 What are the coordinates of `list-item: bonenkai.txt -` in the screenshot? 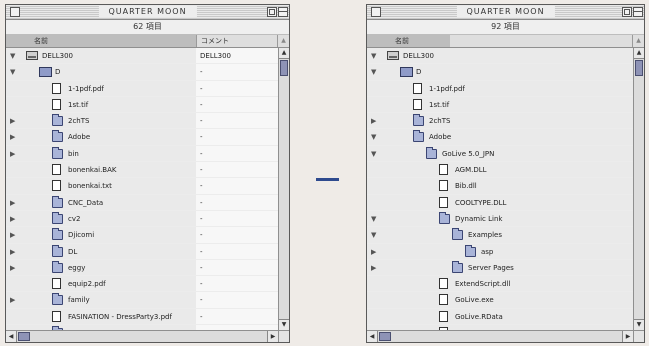 It's located at (142, 186).